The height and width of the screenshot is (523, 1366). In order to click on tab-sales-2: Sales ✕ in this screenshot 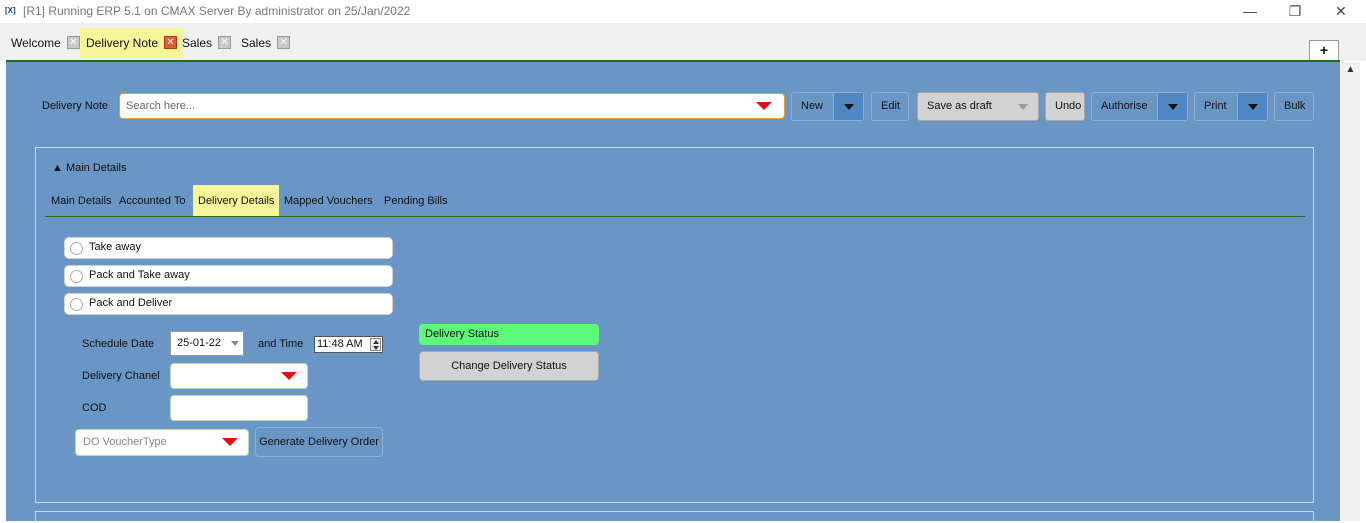, I will do `click(265, 43)`.